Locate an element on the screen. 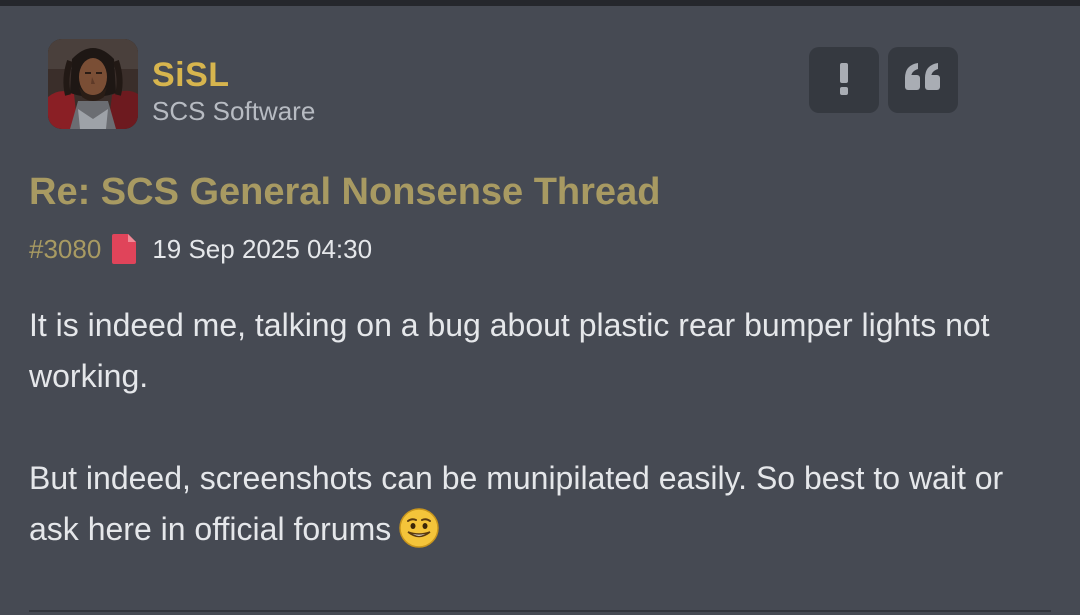 The width and height of the screenshot is (1080, 615). post-number-link: #3080 is located at coordinates (65, 249).